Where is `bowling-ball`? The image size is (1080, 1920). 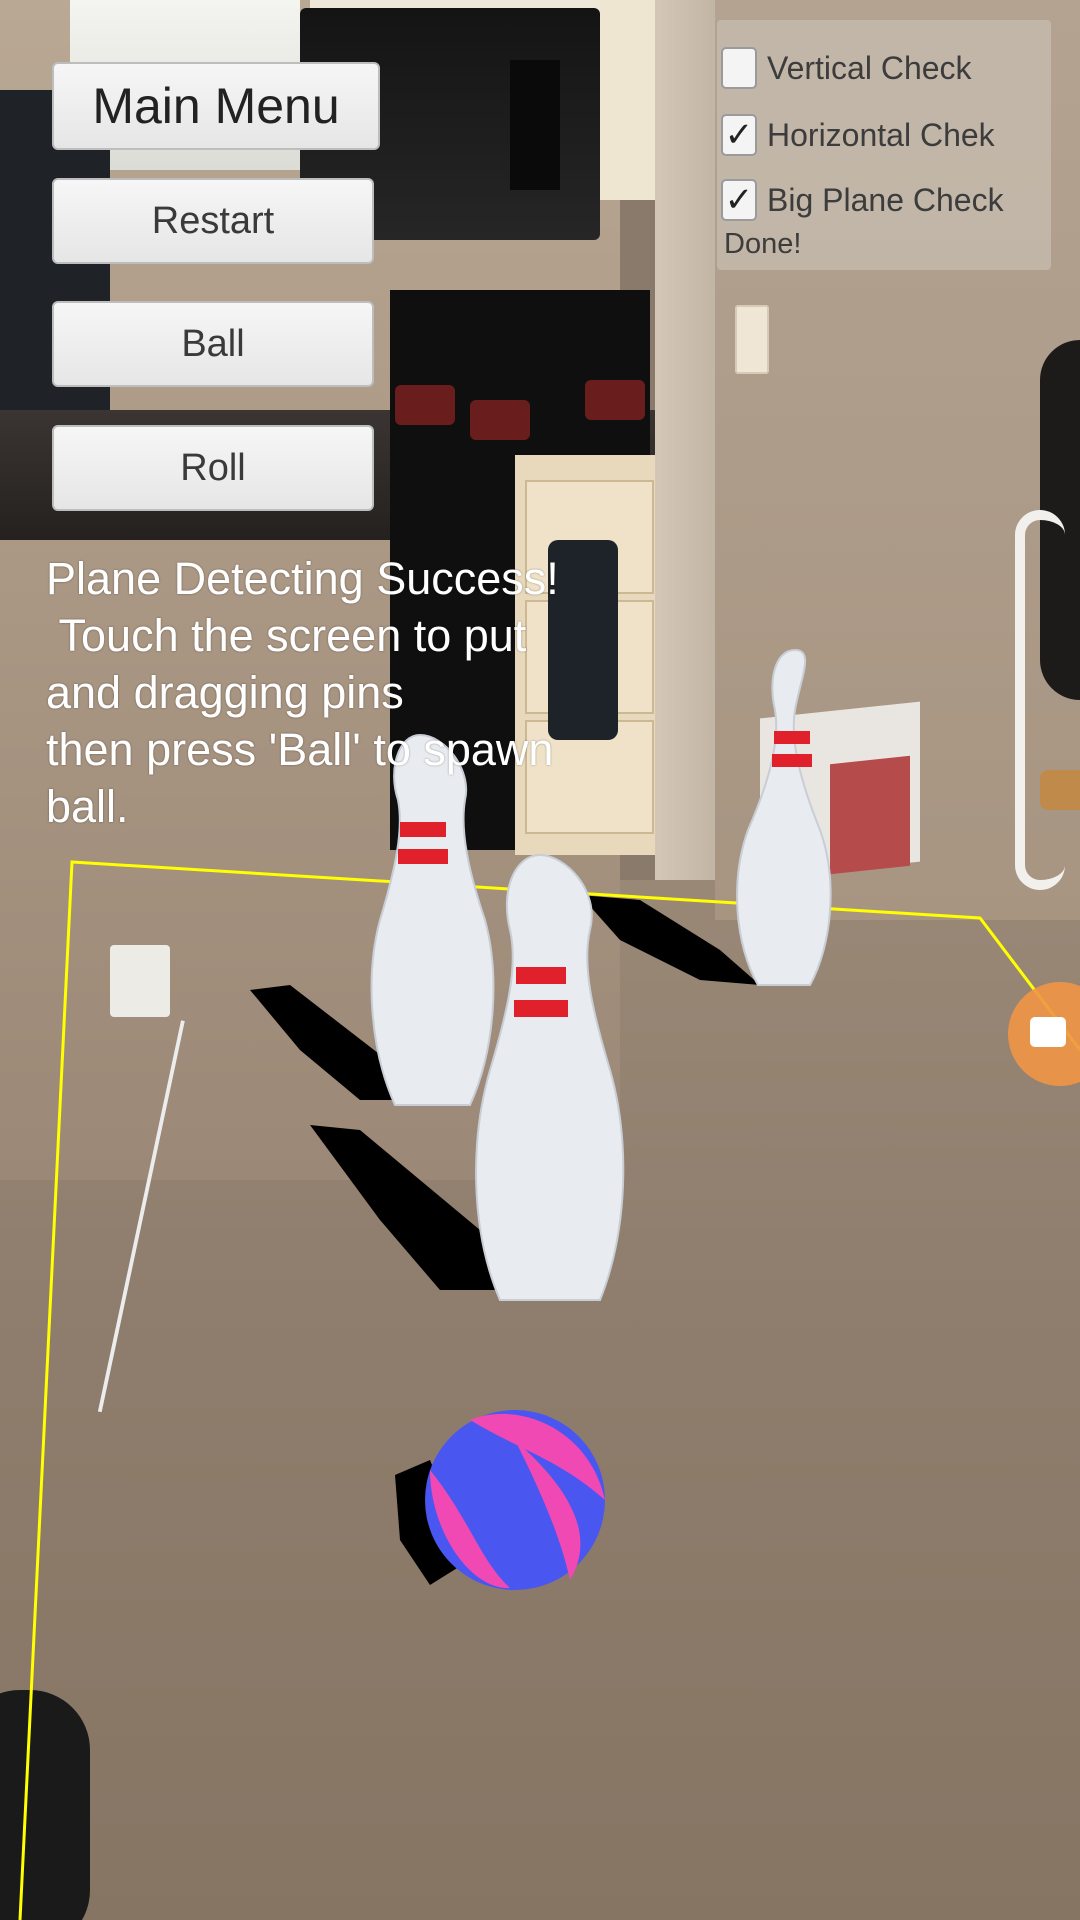 bowling-ball is located at coordinates (515, 1500).